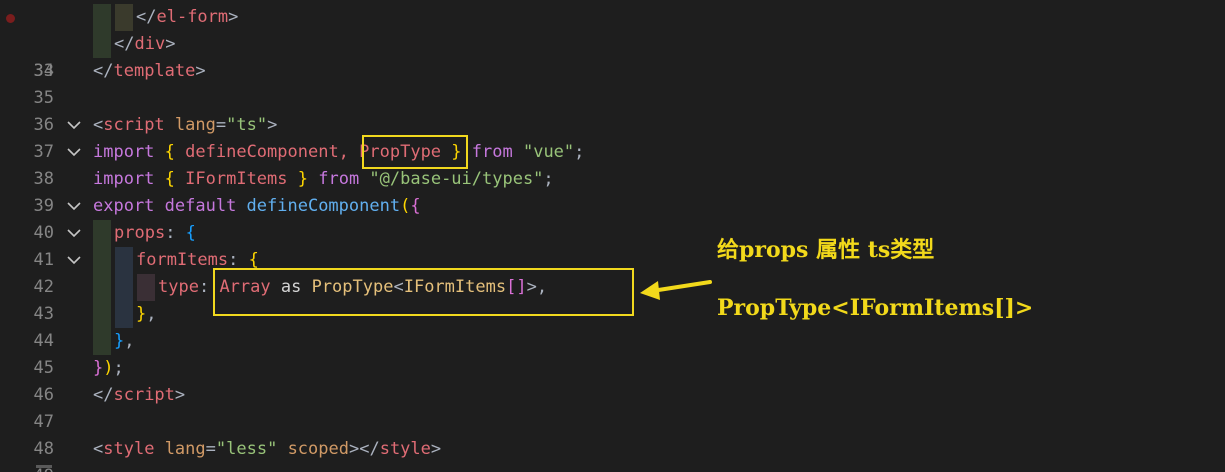 The width and height of the screenshot is (1225, 472). What do you see at coordinates (155, 233) in the screenshot?
I see `code-text: props: {` at bounding box center [155, 233].